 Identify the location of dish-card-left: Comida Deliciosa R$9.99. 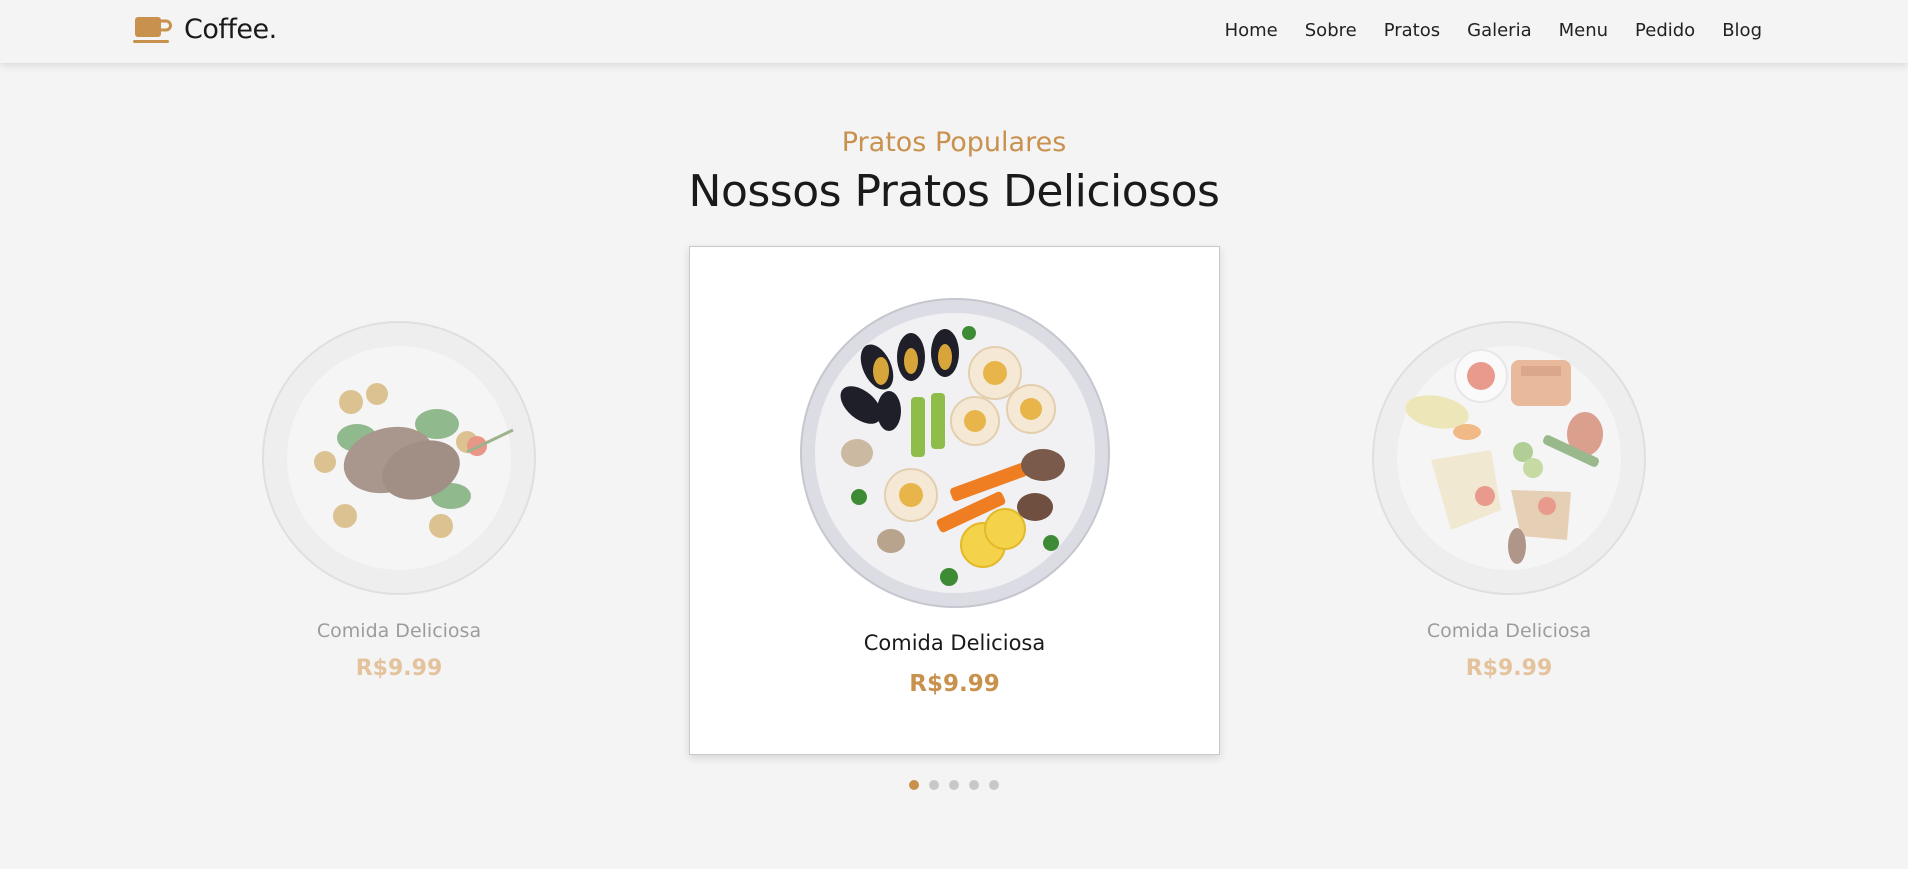
(399, 500).